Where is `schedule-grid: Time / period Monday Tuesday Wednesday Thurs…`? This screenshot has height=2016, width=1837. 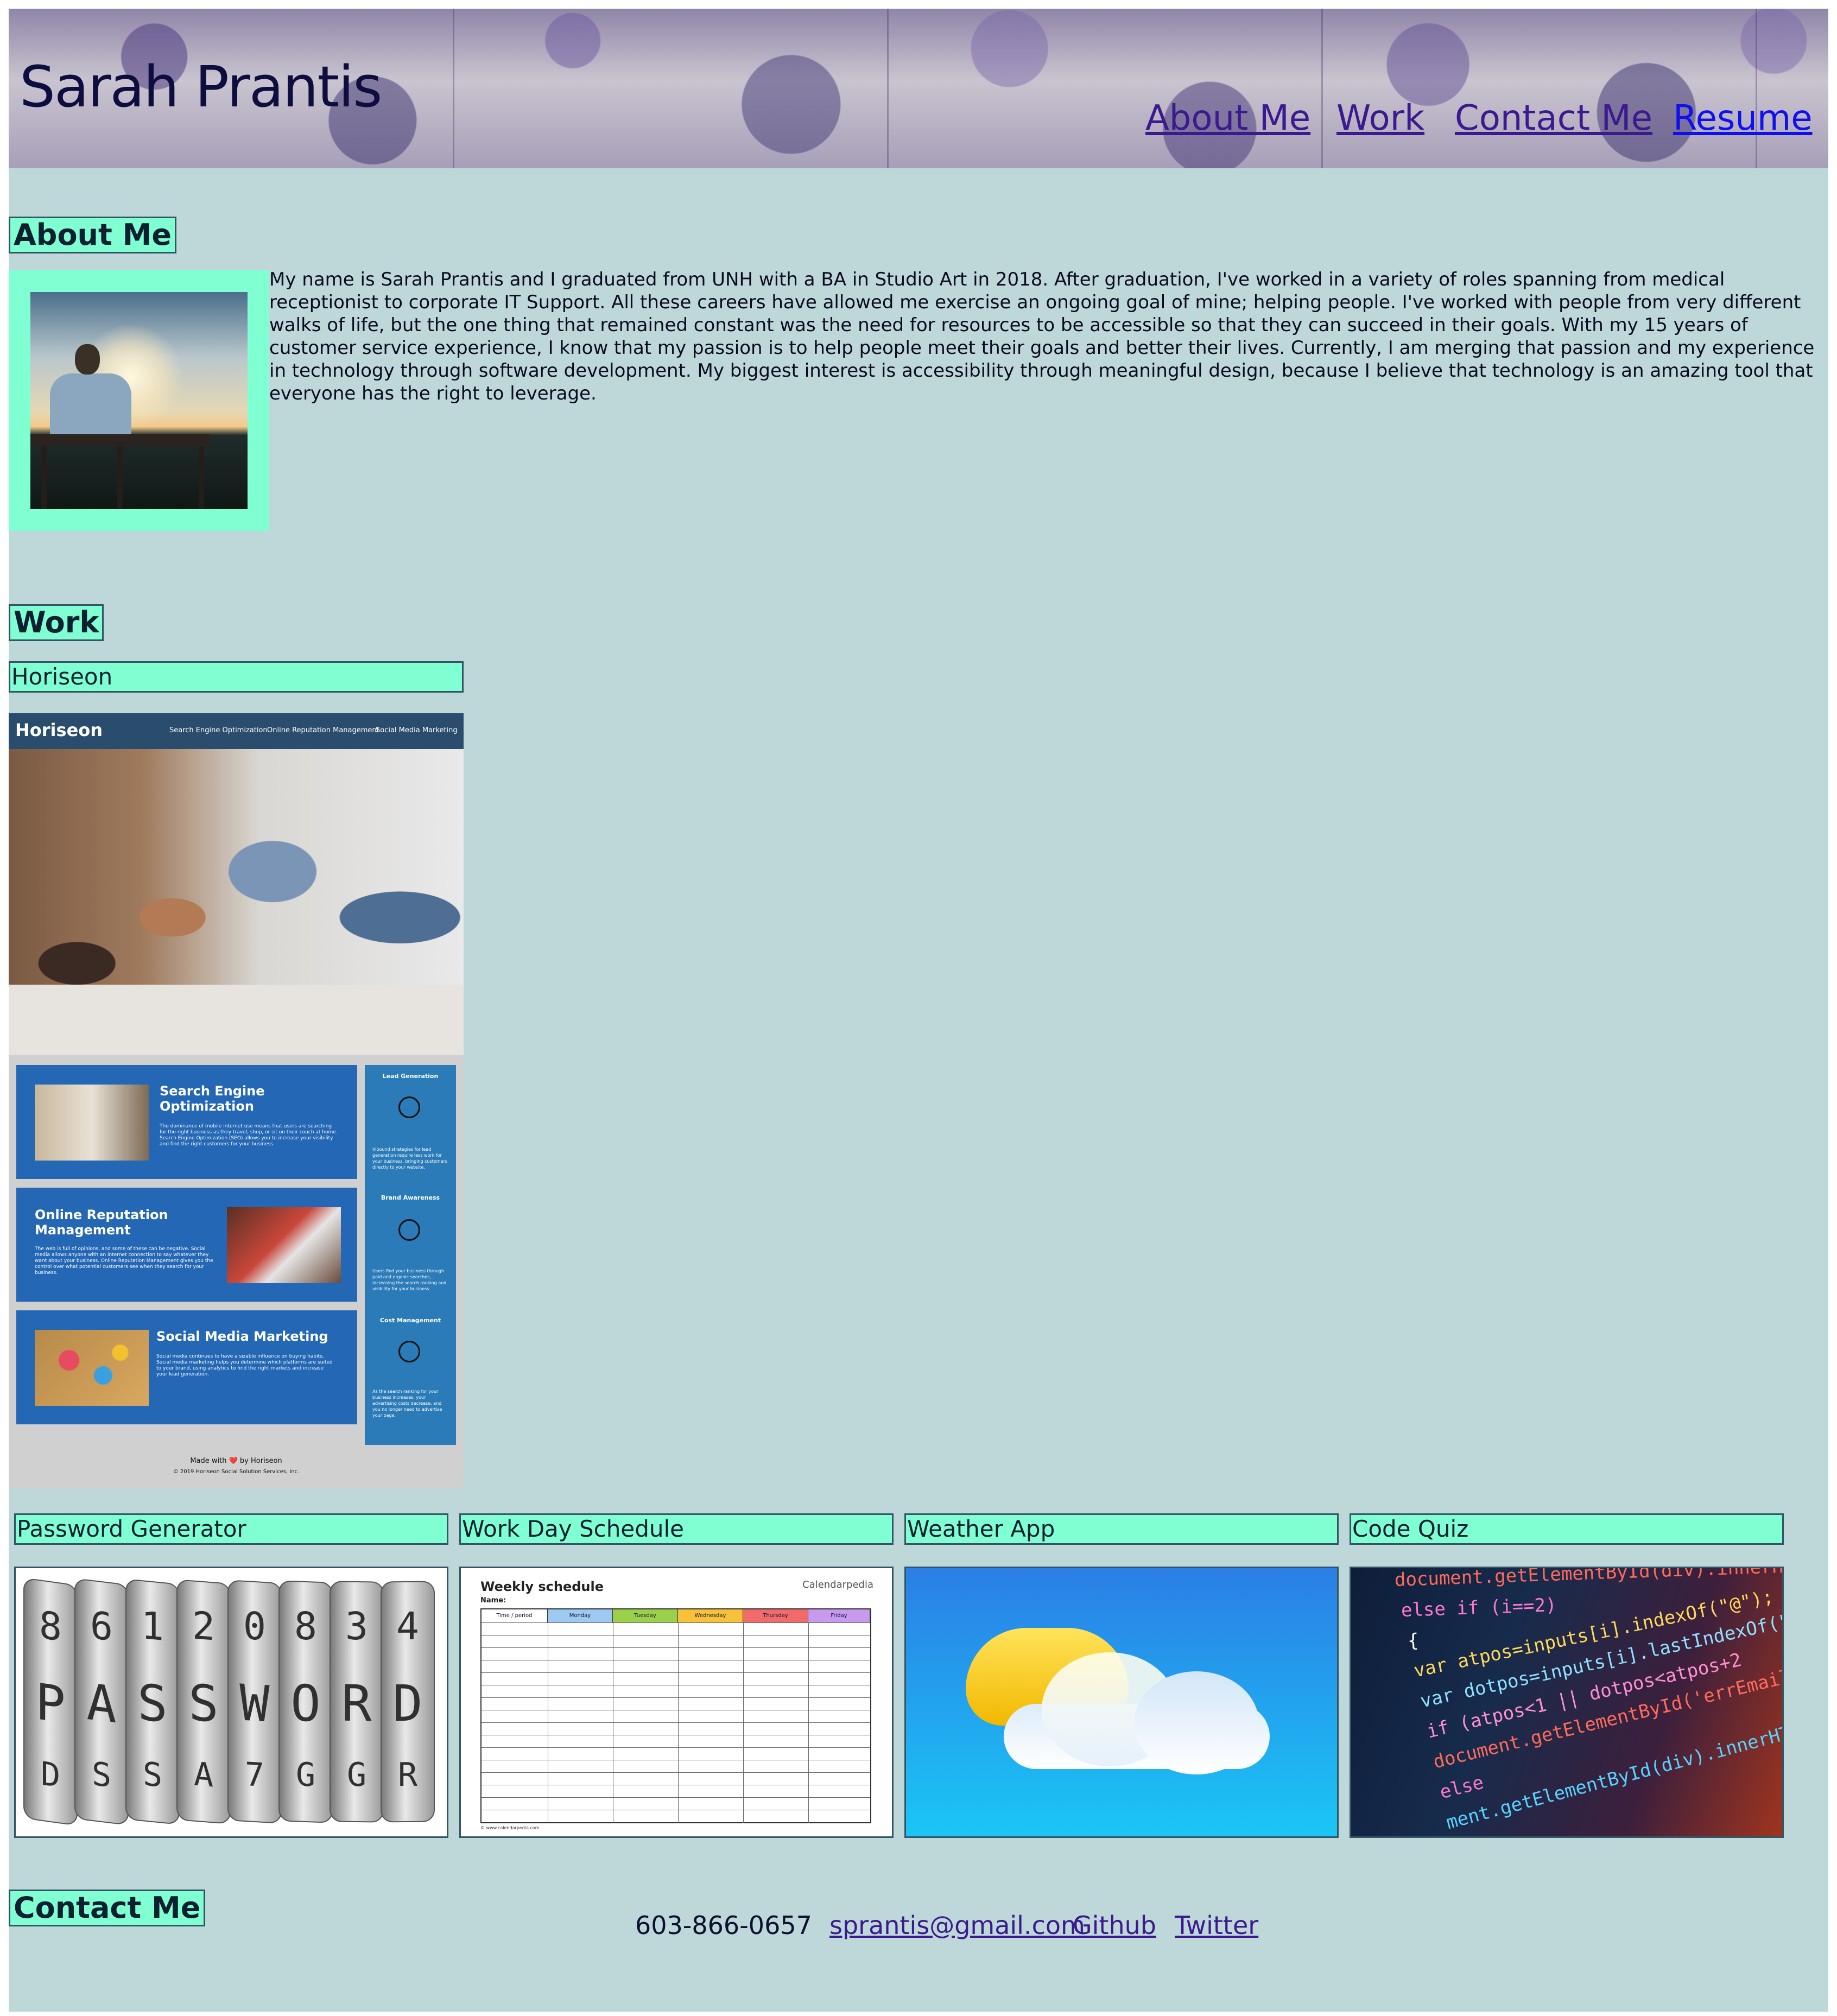
schedule-grid: Time / period Monday Tuesday Wednesday Thurs… is located at coordinates (675, 1715).